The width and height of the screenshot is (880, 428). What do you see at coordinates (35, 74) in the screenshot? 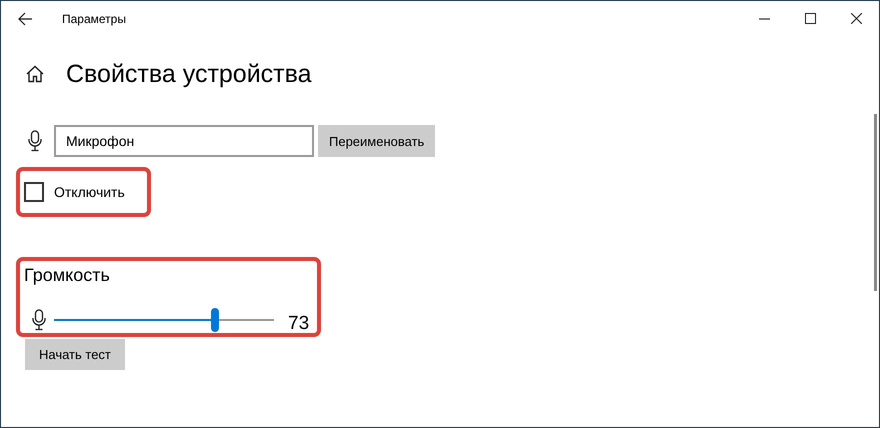
I see `home-icon` at bounding box center [35, 74].